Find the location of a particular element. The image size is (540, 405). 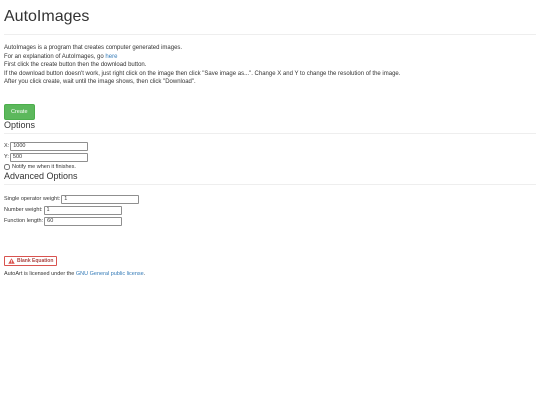

page-title: AutoImages is located at coordinates (270, 17).